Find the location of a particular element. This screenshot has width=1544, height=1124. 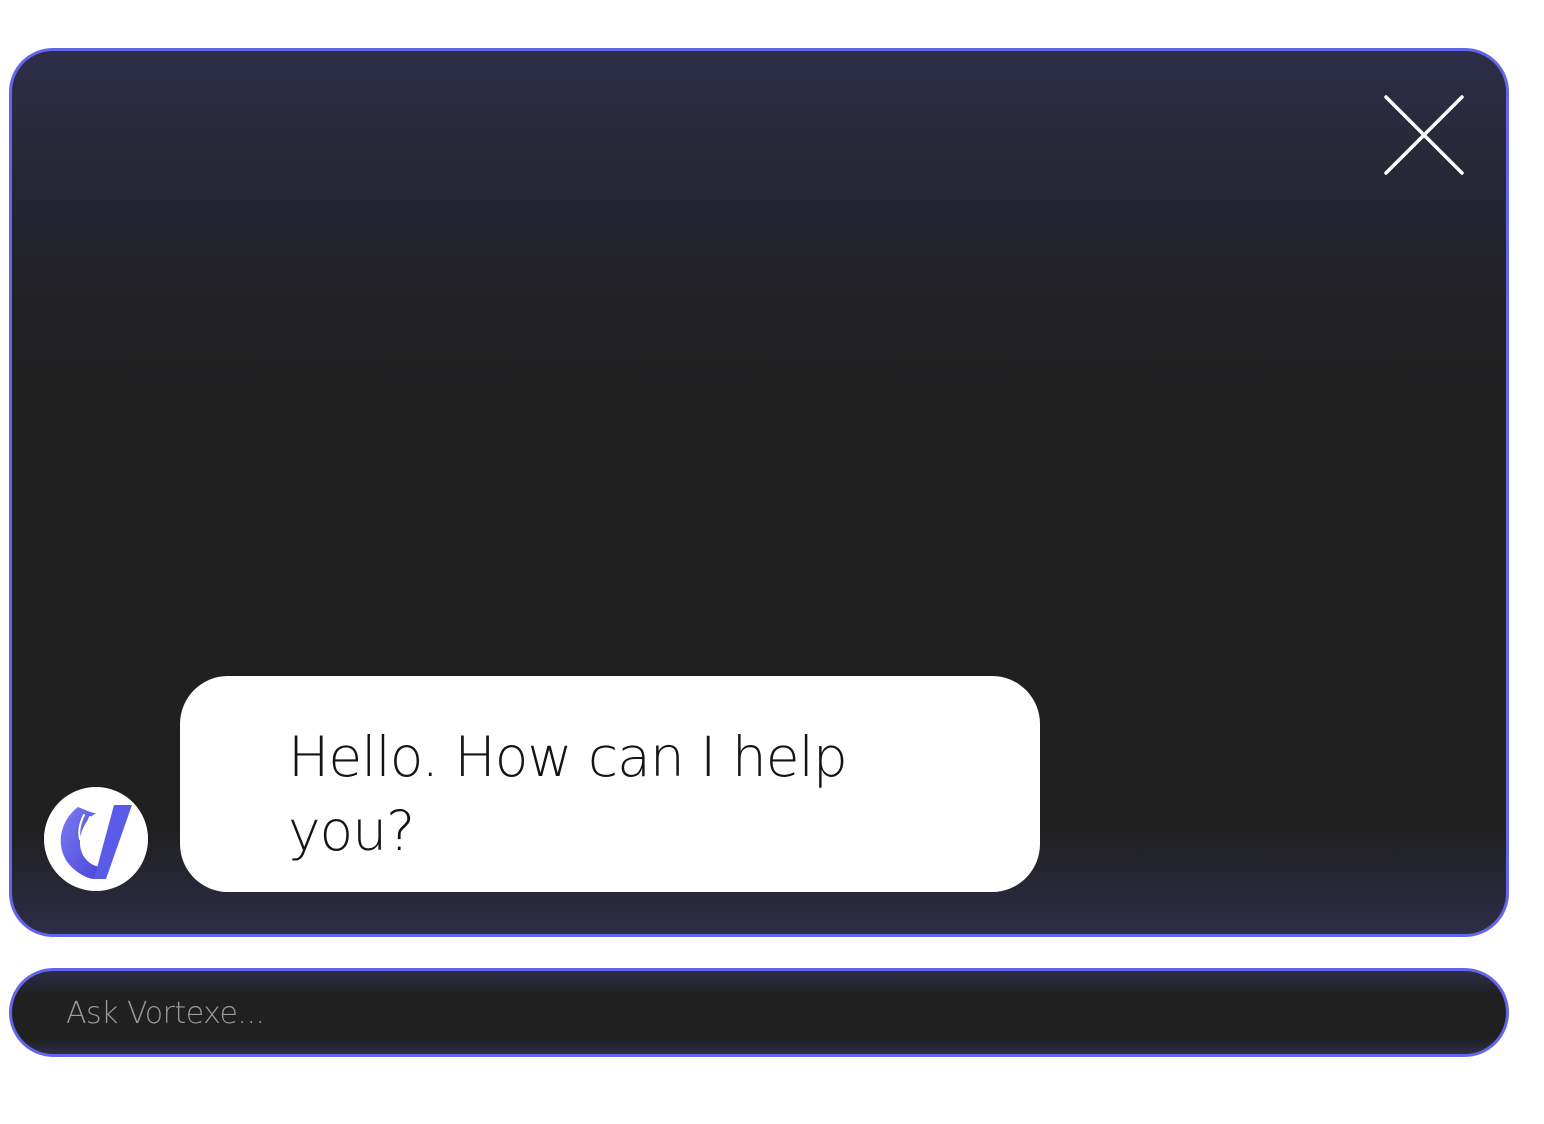

assistant-message-bubble: Hello. How can I help you? is located at coordinates (610, 784).